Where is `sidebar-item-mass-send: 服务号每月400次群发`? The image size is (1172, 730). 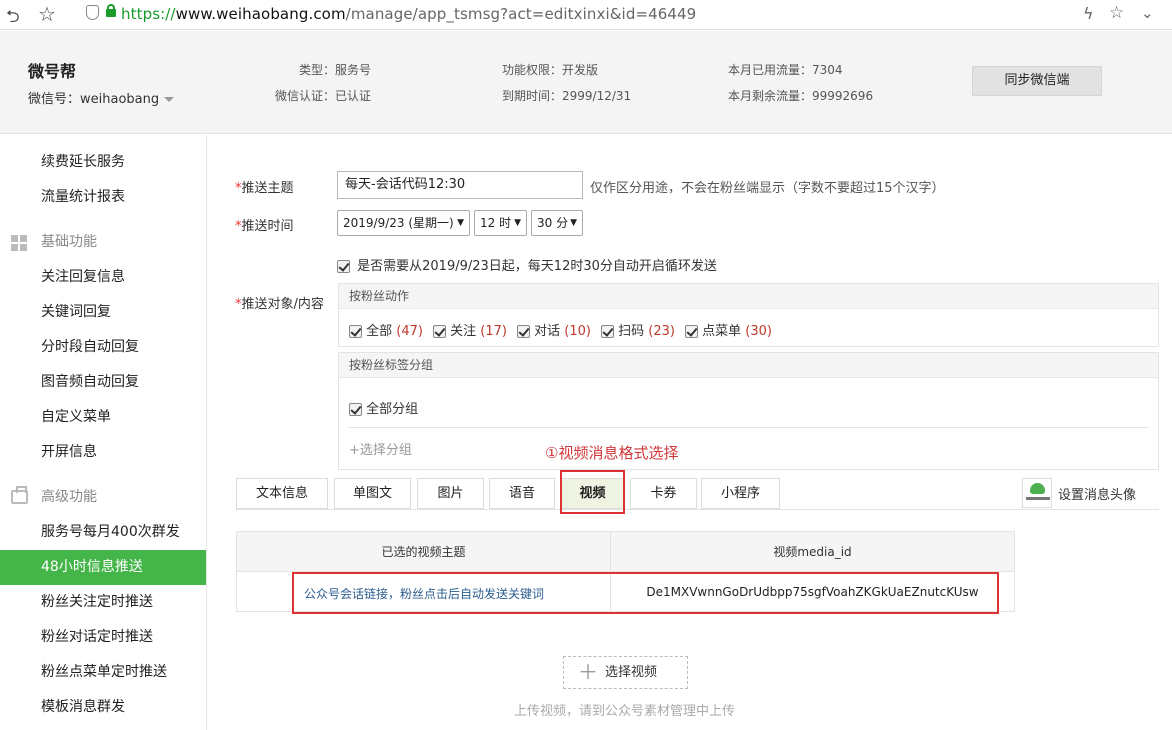 sidebar-item-mass-send: 服务号每月400次群发 is located at coordinates (103, 532).